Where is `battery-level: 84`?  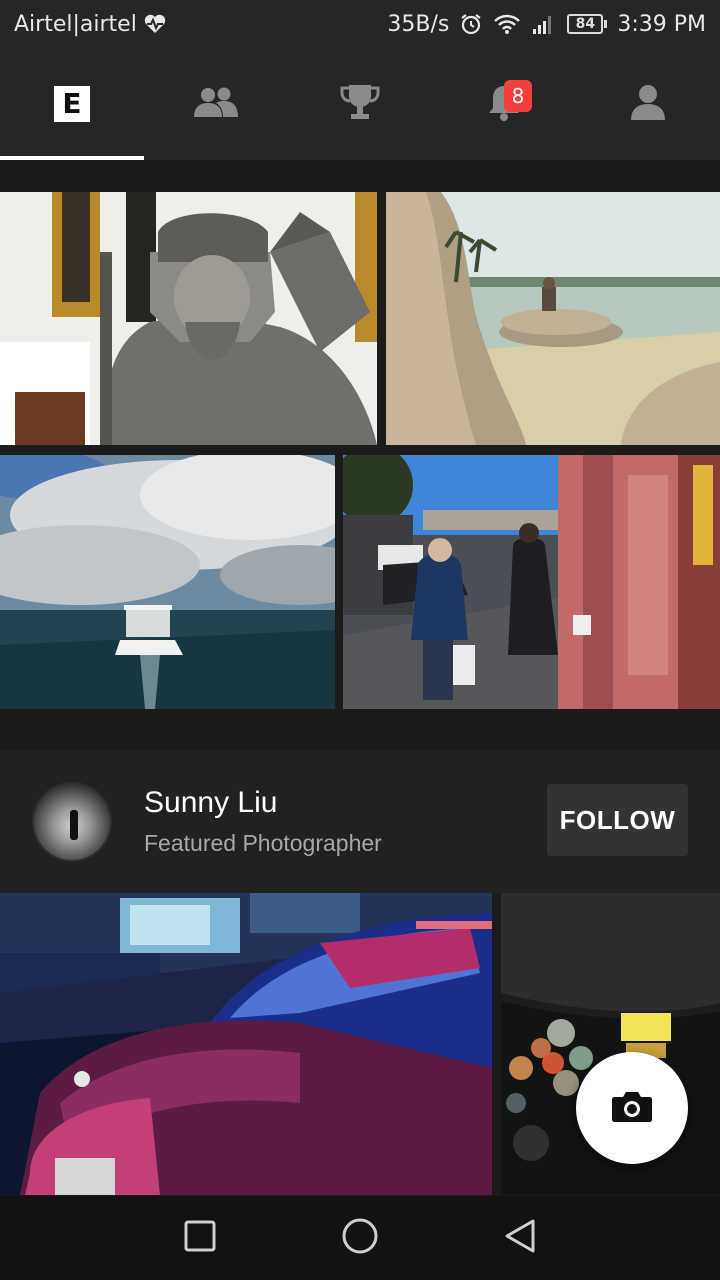
battery-level: 84 is located at coordinates (585, 24).